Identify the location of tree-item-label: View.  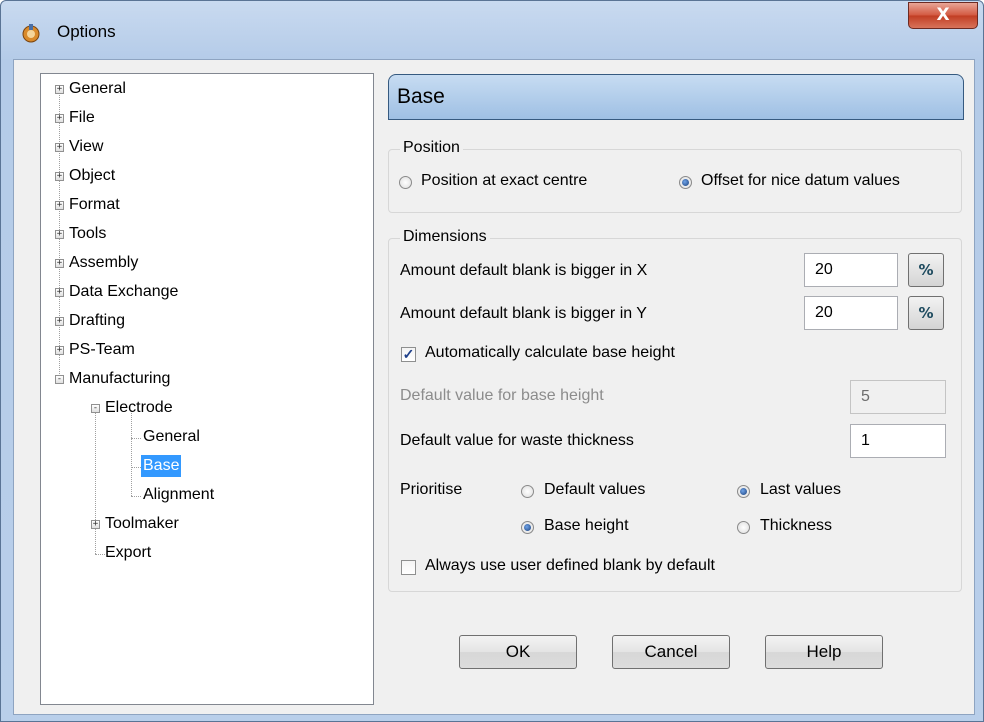
(86, 146).